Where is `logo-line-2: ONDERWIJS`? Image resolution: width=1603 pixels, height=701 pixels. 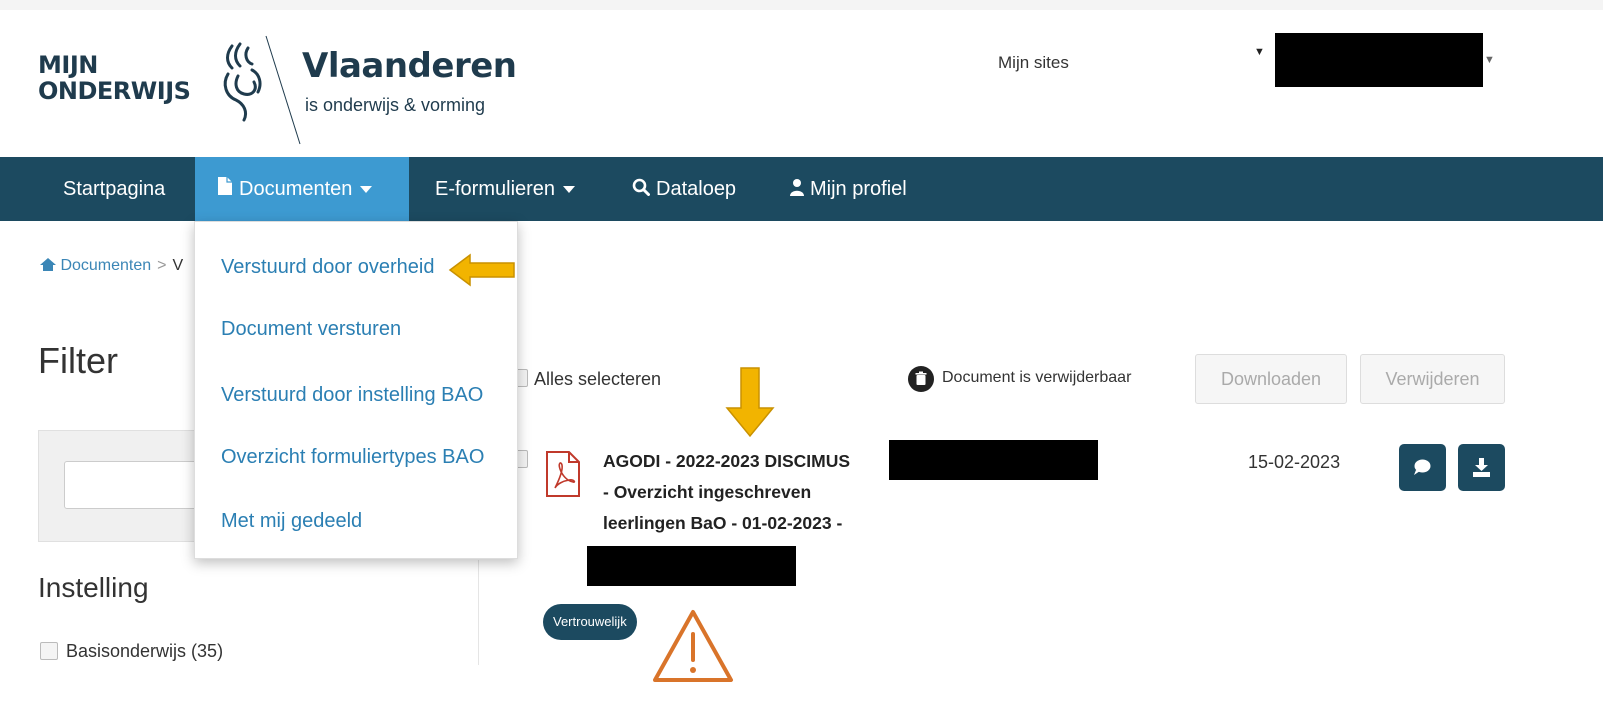 logo-line-2: ONDERWIJS is located at coordinates (114, 91).